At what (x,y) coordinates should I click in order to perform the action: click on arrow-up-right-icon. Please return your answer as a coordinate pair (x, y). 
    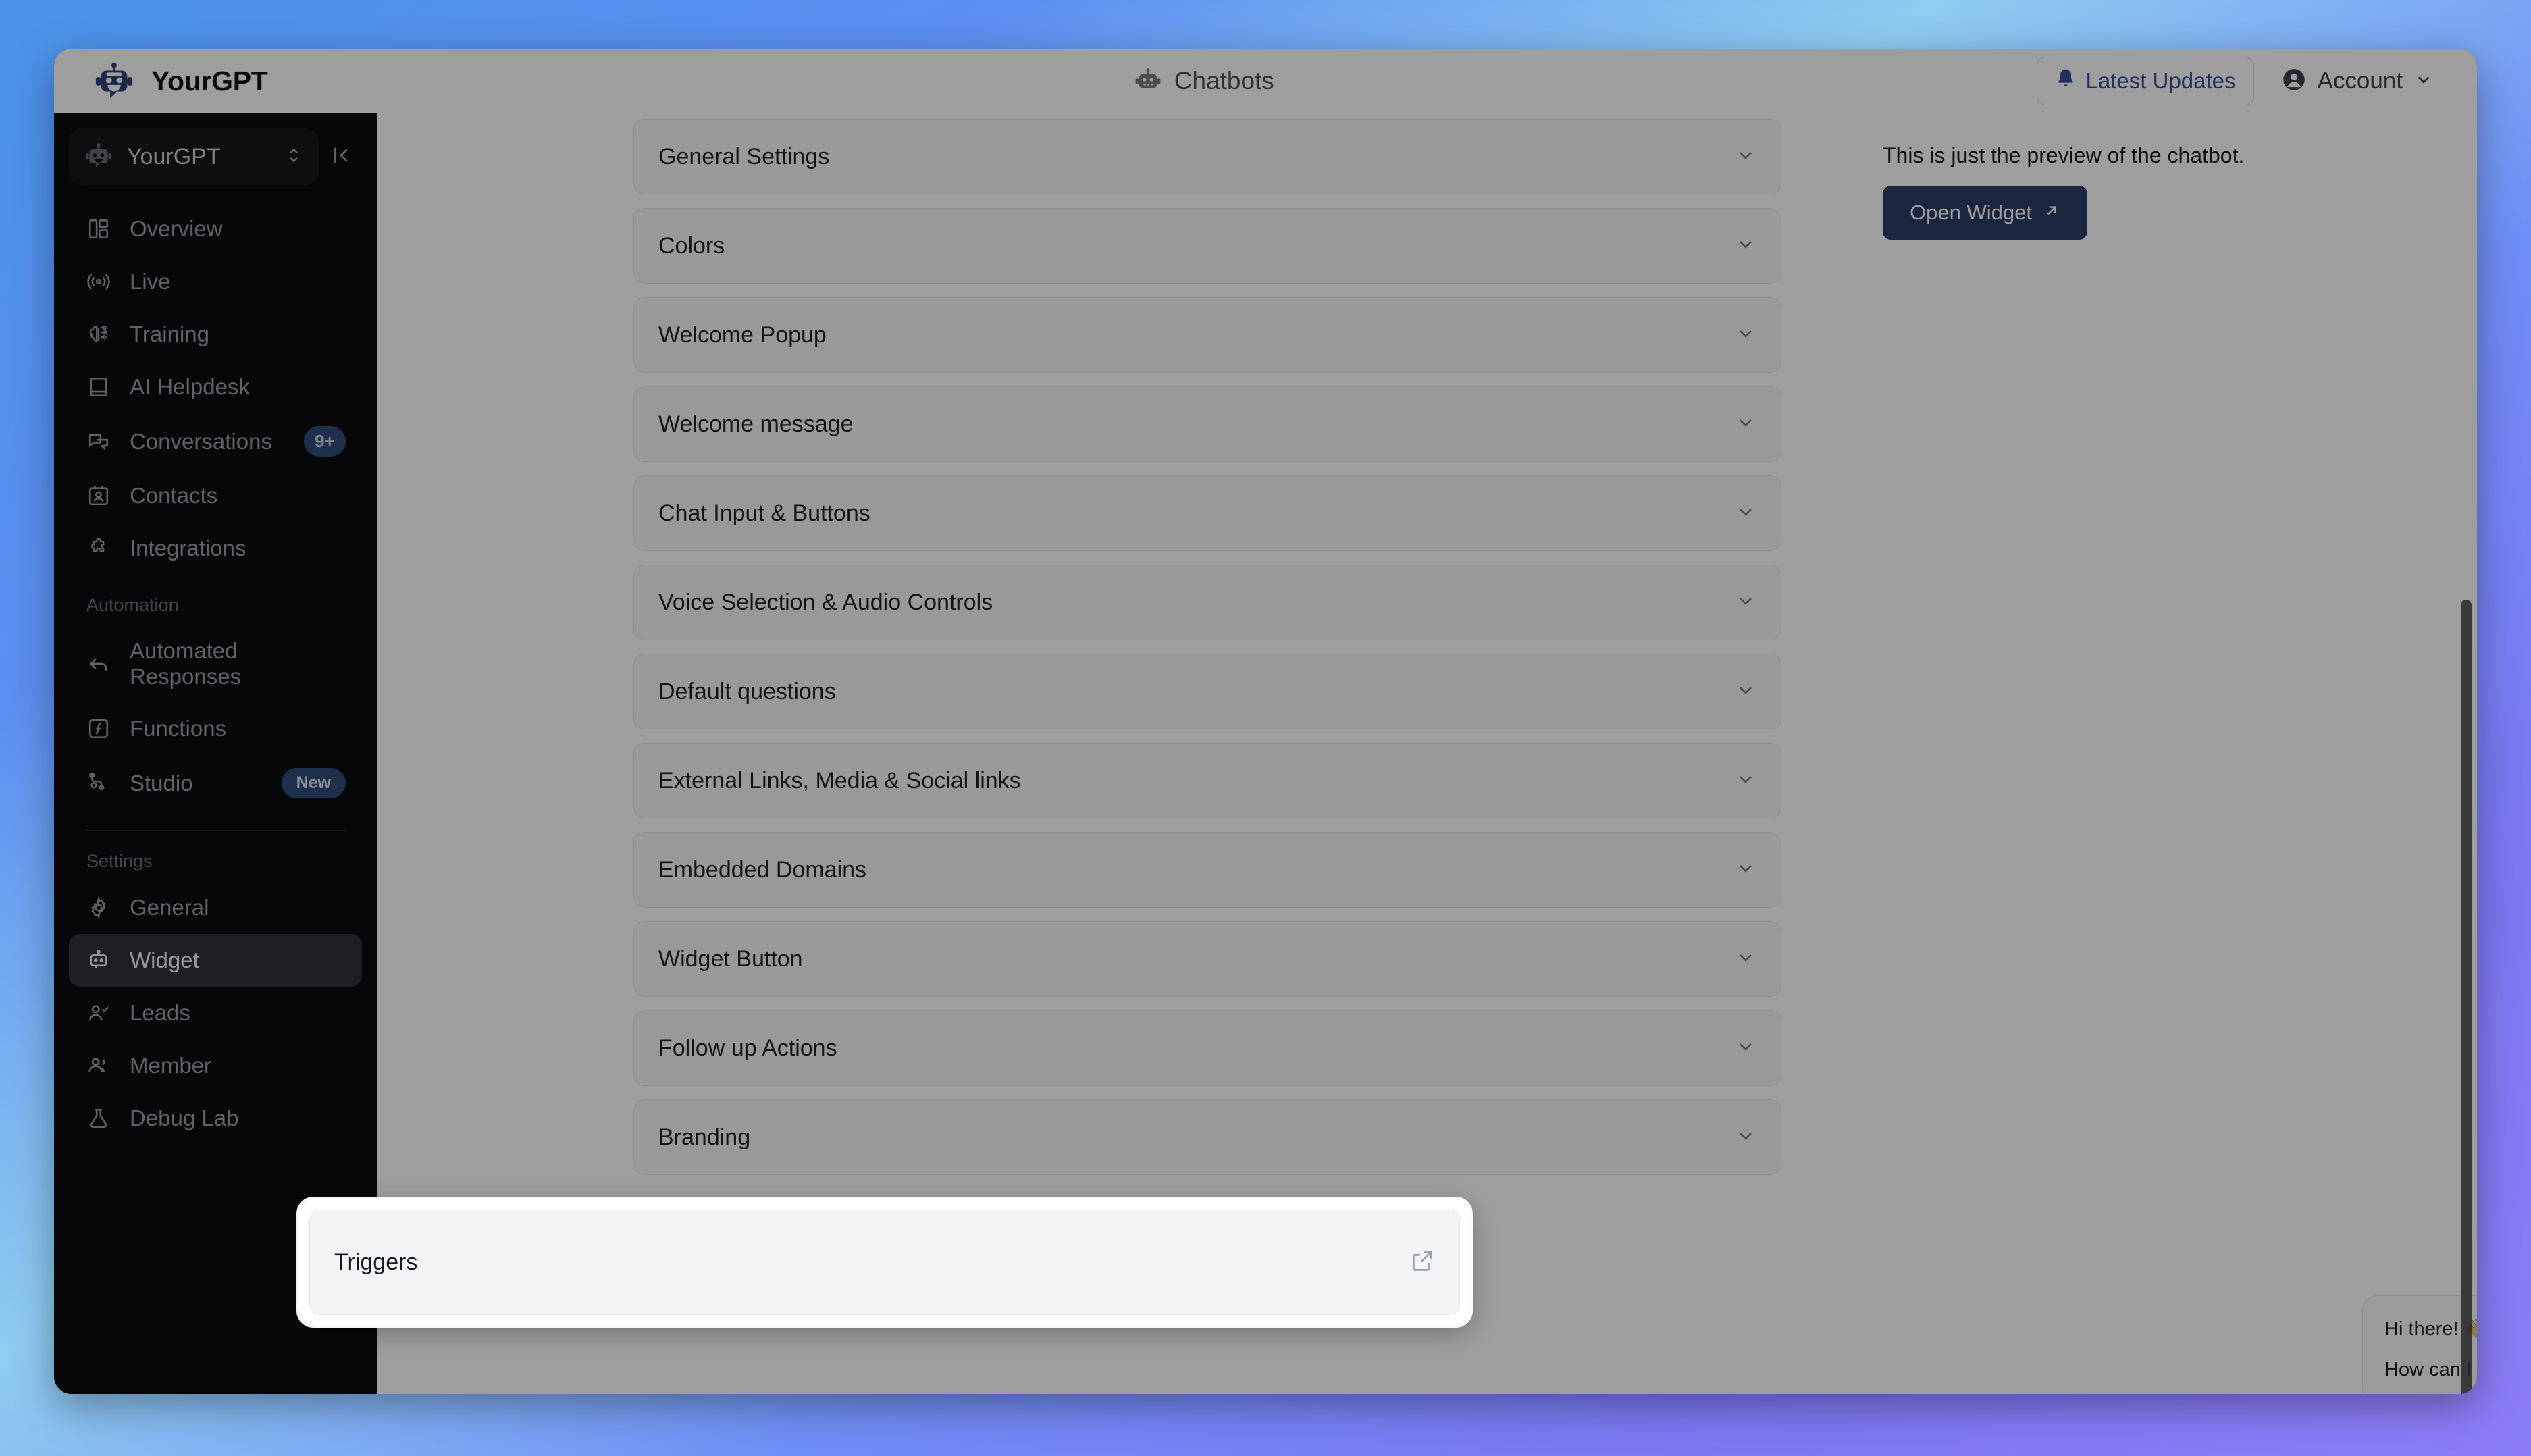
    Looking at the image, I should click on (2051, 213).